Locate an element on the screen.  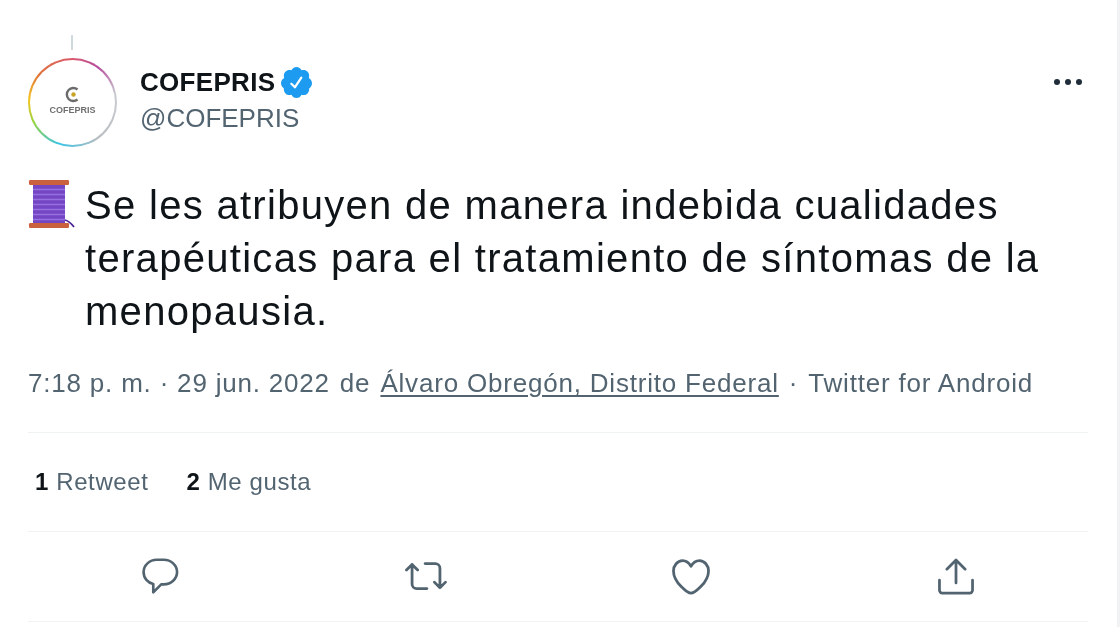
more-icon is located at coordinates (1068, 82).